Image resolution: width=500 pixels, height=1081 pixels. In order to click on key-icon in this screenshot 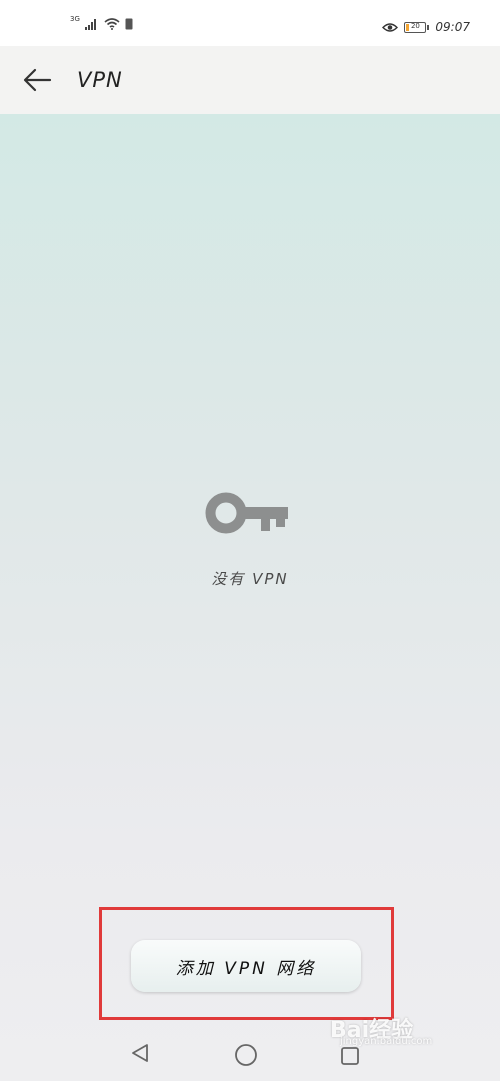, I will do `click(247, 515)`.